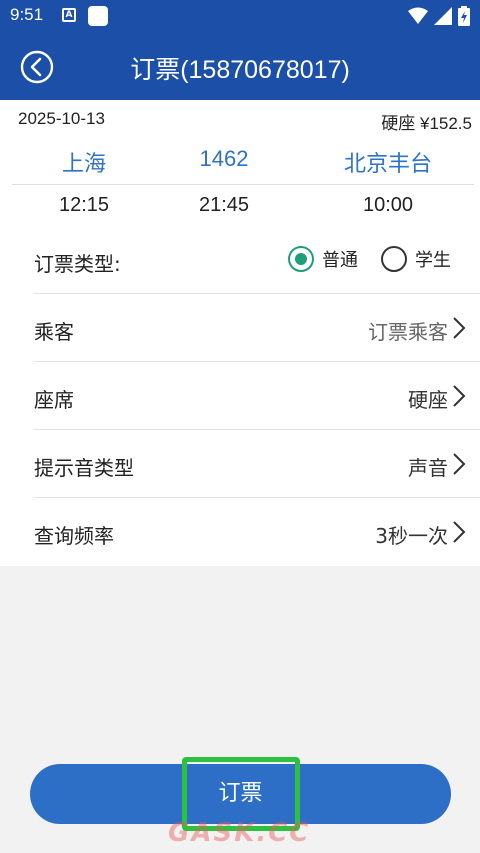 Image resolution: width=480 pixels, height=853 pixels. What do you see at coordinates (464, 16) in the screenshot?
I see `battery-icon` at bounding box center [464, 16].